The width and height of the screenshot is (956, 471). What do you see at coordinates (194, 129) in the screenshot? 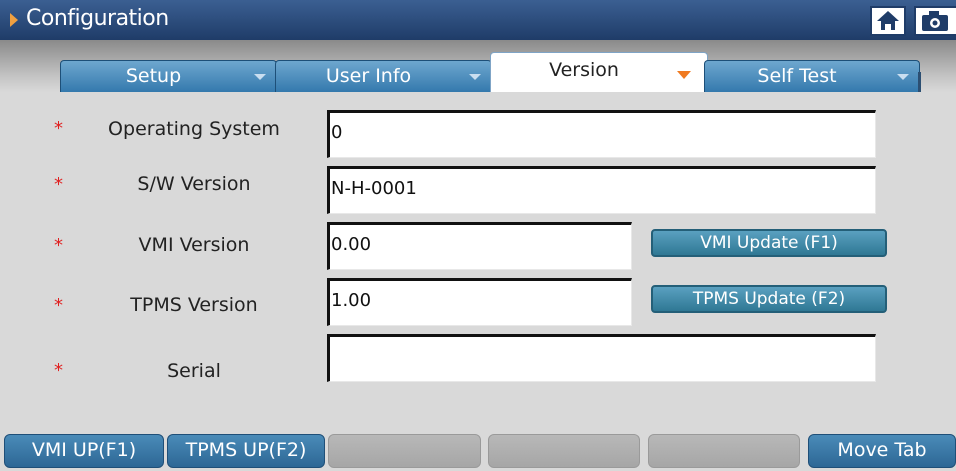
I see `operating-system-label: Operating System` at bounding box center [194, 129].